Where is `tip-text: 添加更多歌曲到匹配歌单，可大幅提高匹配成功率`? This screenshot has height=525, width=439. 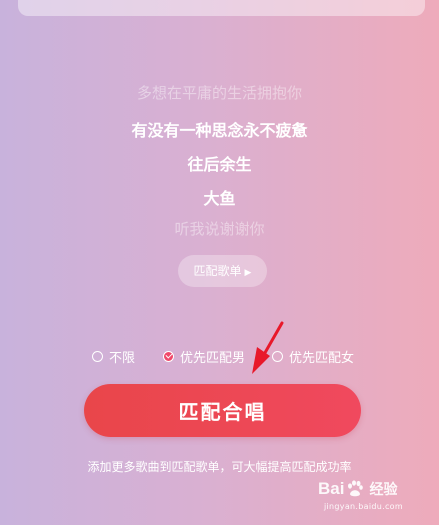
tip-text: 添加更多歌曲到匹配歌单，可大幅提高匹配成功率 is located at coordinates (219, 467).